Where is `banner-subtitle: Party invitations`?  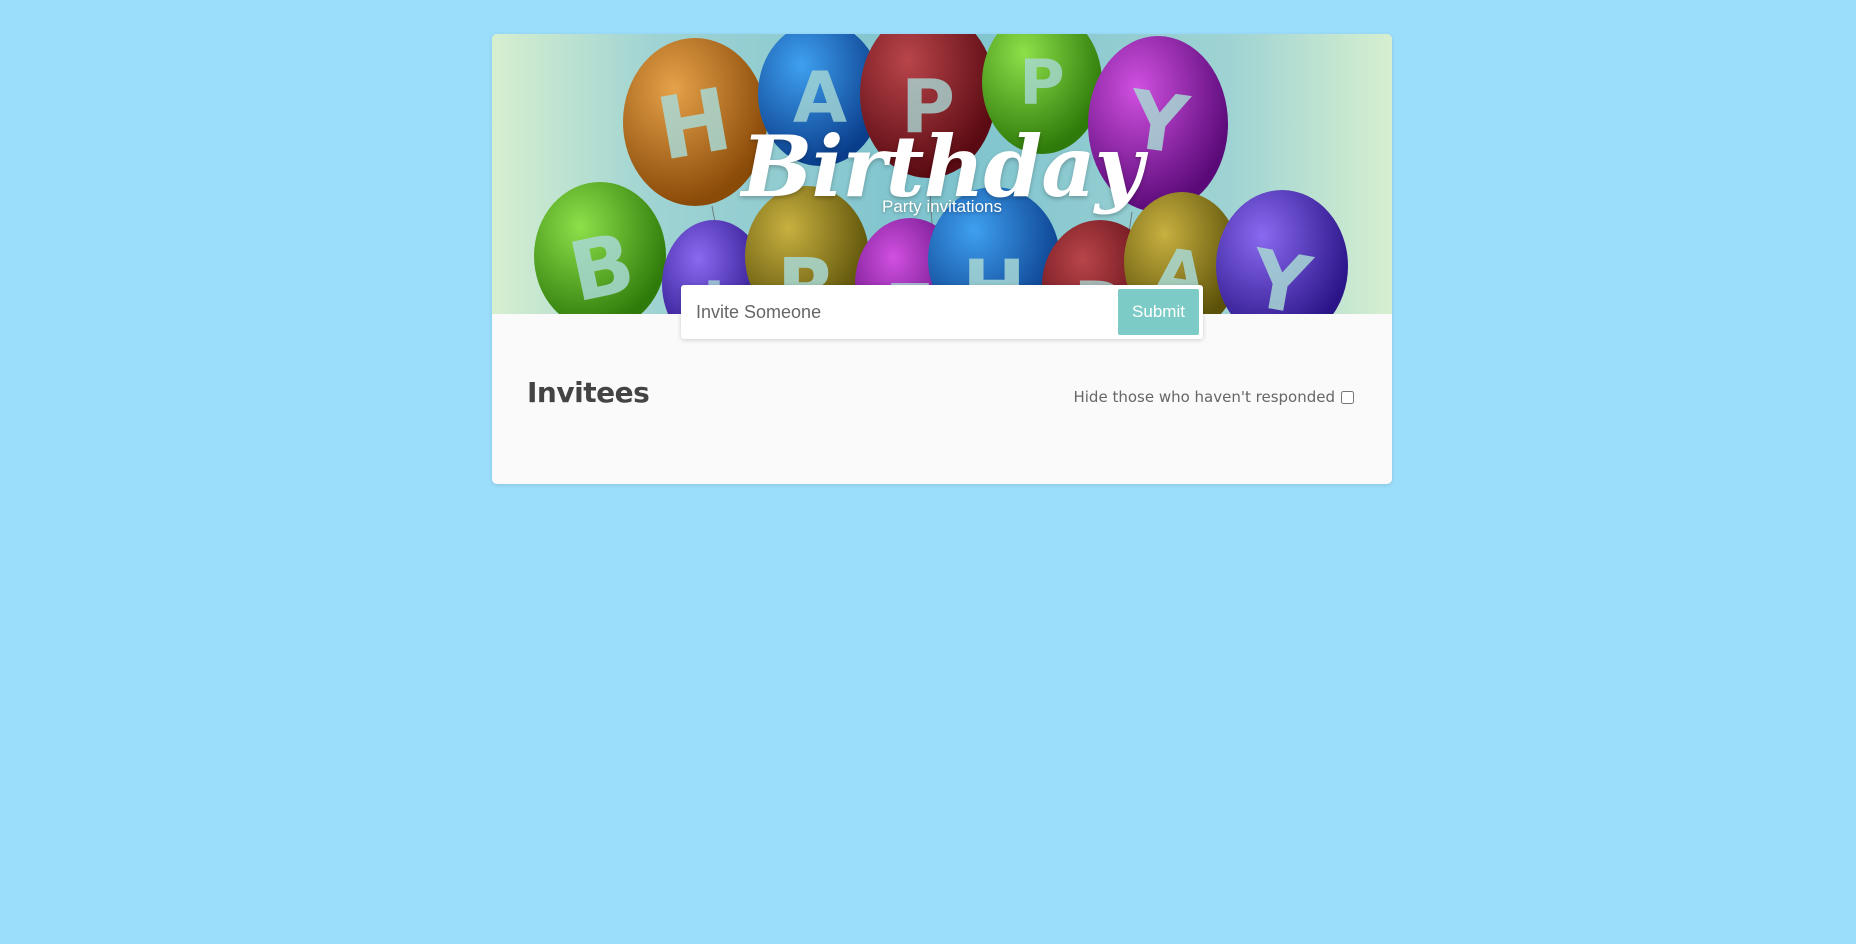 banner-subtitle: Party invitations is located at coordinates (942, 206).